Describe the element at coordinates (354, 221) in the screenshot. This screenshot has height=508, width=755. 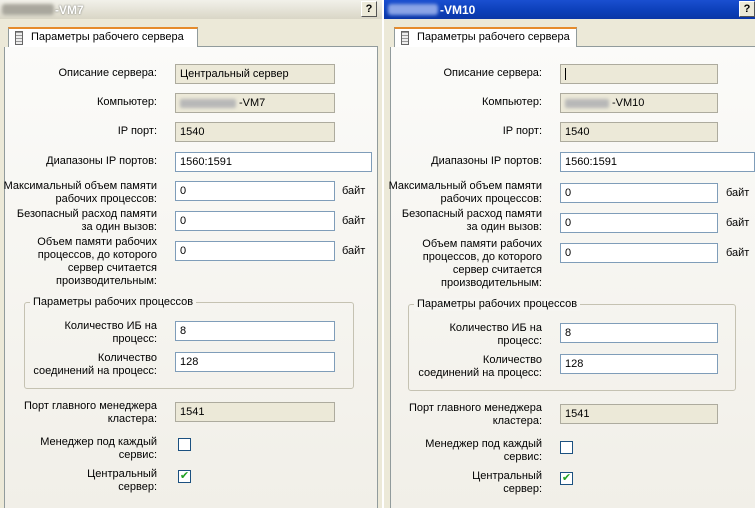
I see `left-safe-memory-unit: байт` at that location.